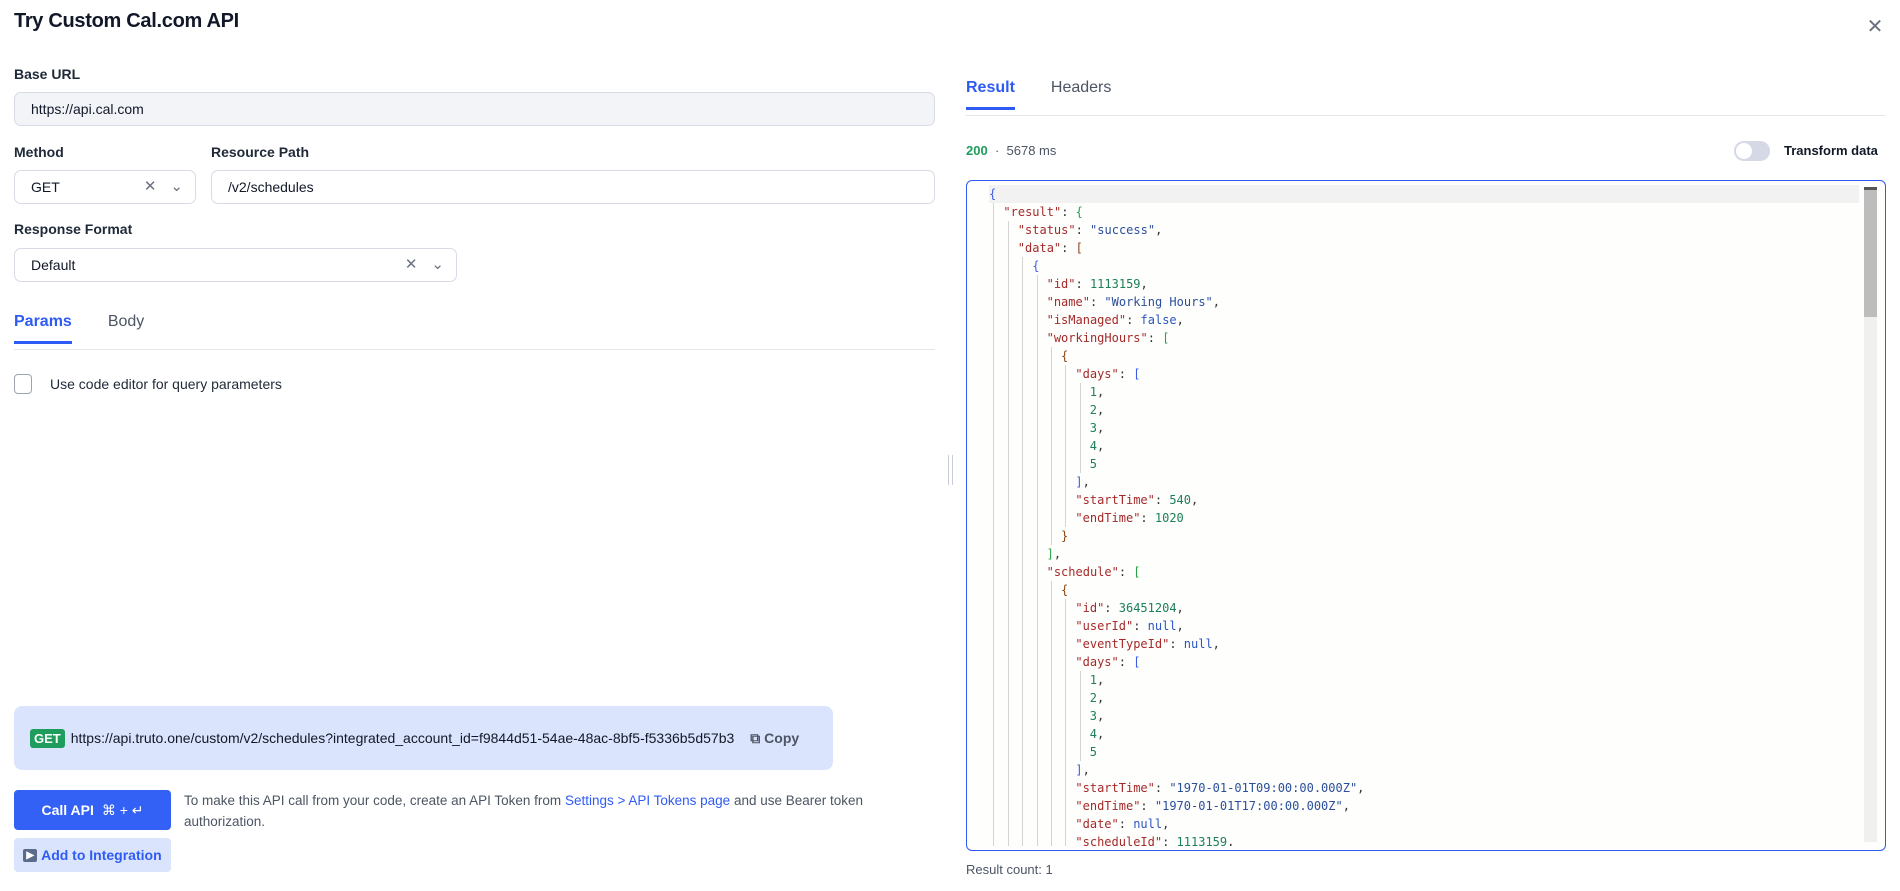 The image size is (1900, 891). I want to click on close-icon: ✕, so click(1875, 27).